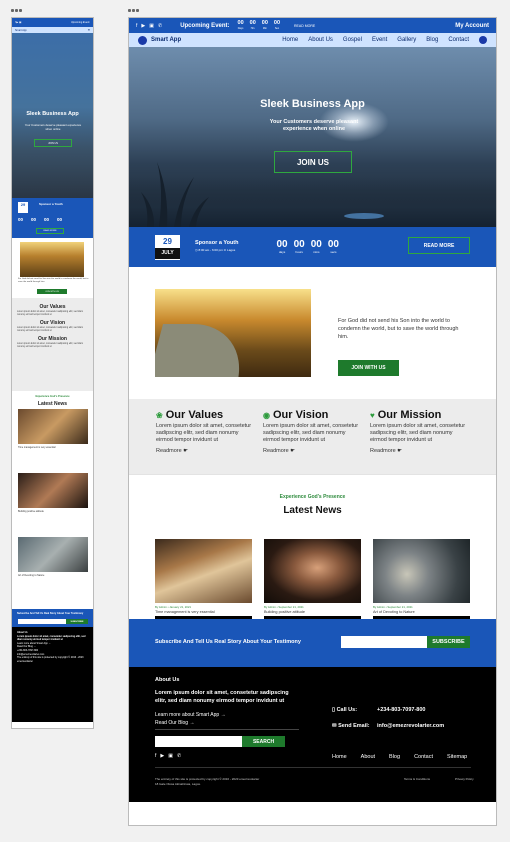 This screenshot has width=510, height=842. Describe the element at coordinates (42, 621) in the screenshot. I see `mobile-subscribe-input` at that location.